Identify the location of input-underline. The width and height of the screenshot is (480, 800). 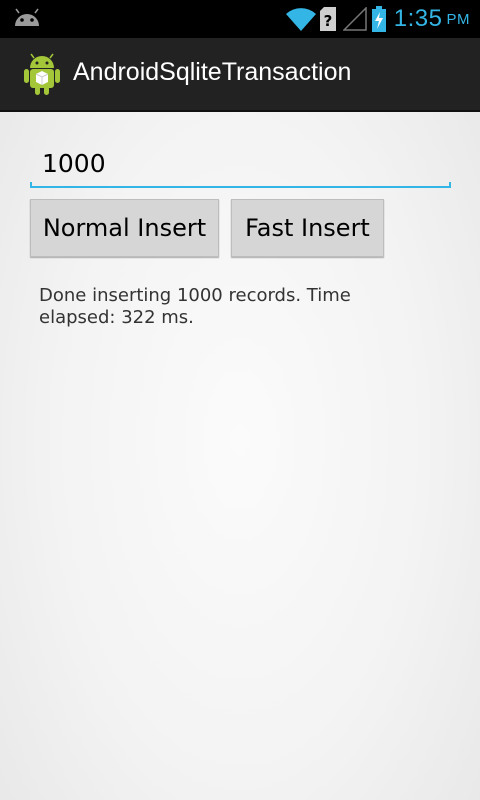
(240, 185).